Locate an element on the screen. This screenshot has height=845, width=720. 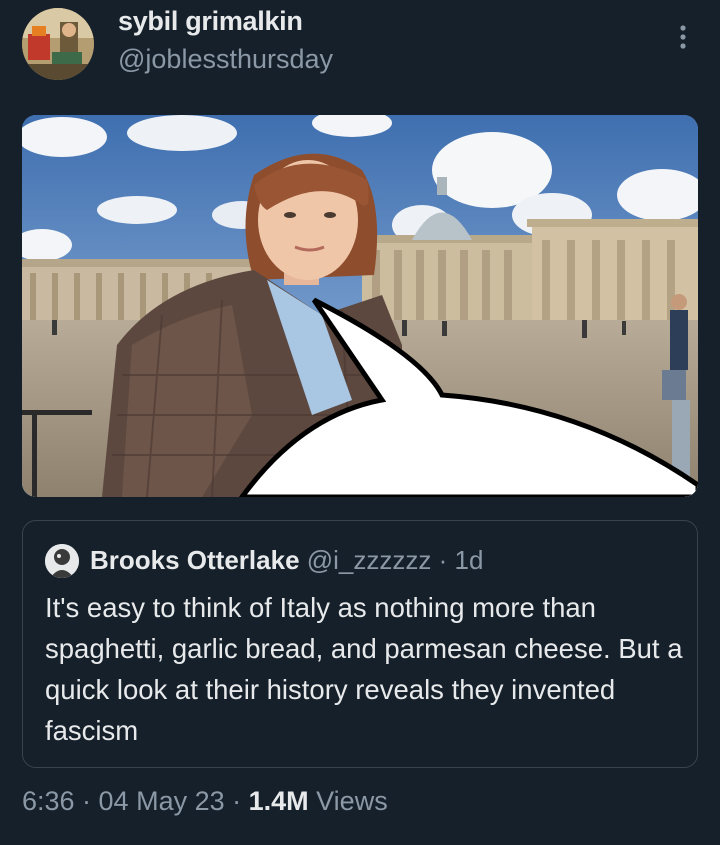
more-vertical-icon is located at coordinates (683, 37).